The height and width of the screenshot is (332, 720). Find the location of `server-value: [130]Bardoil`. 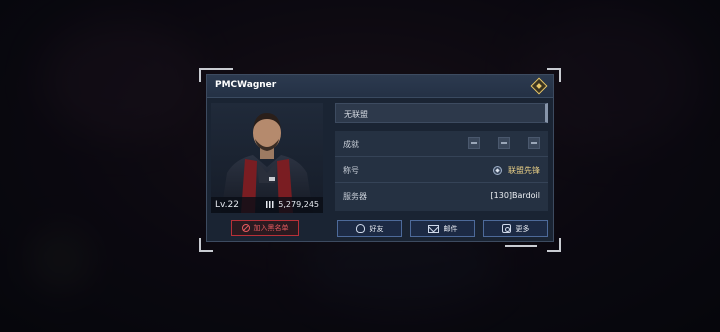

server-value: [130]Bardoil is located at coordinates (515, 195).